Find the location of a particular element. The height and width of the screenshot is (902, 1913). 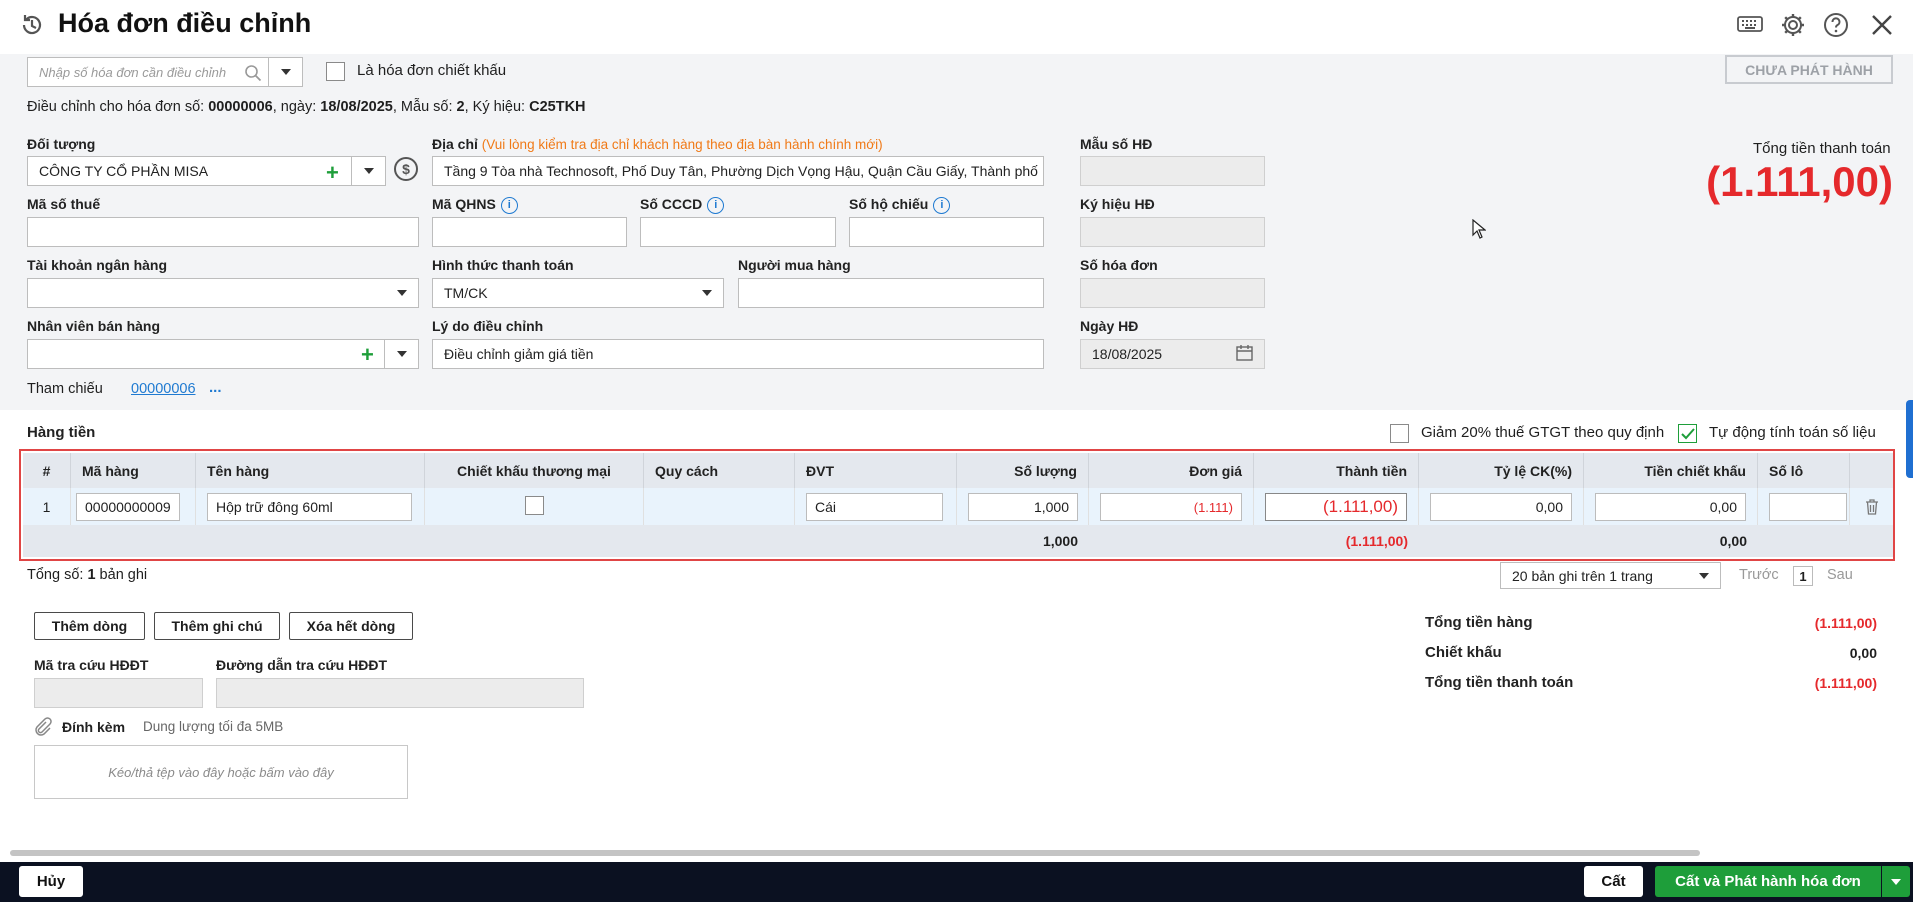

reference-link: 00000006 is located at coordinates (163, 389).